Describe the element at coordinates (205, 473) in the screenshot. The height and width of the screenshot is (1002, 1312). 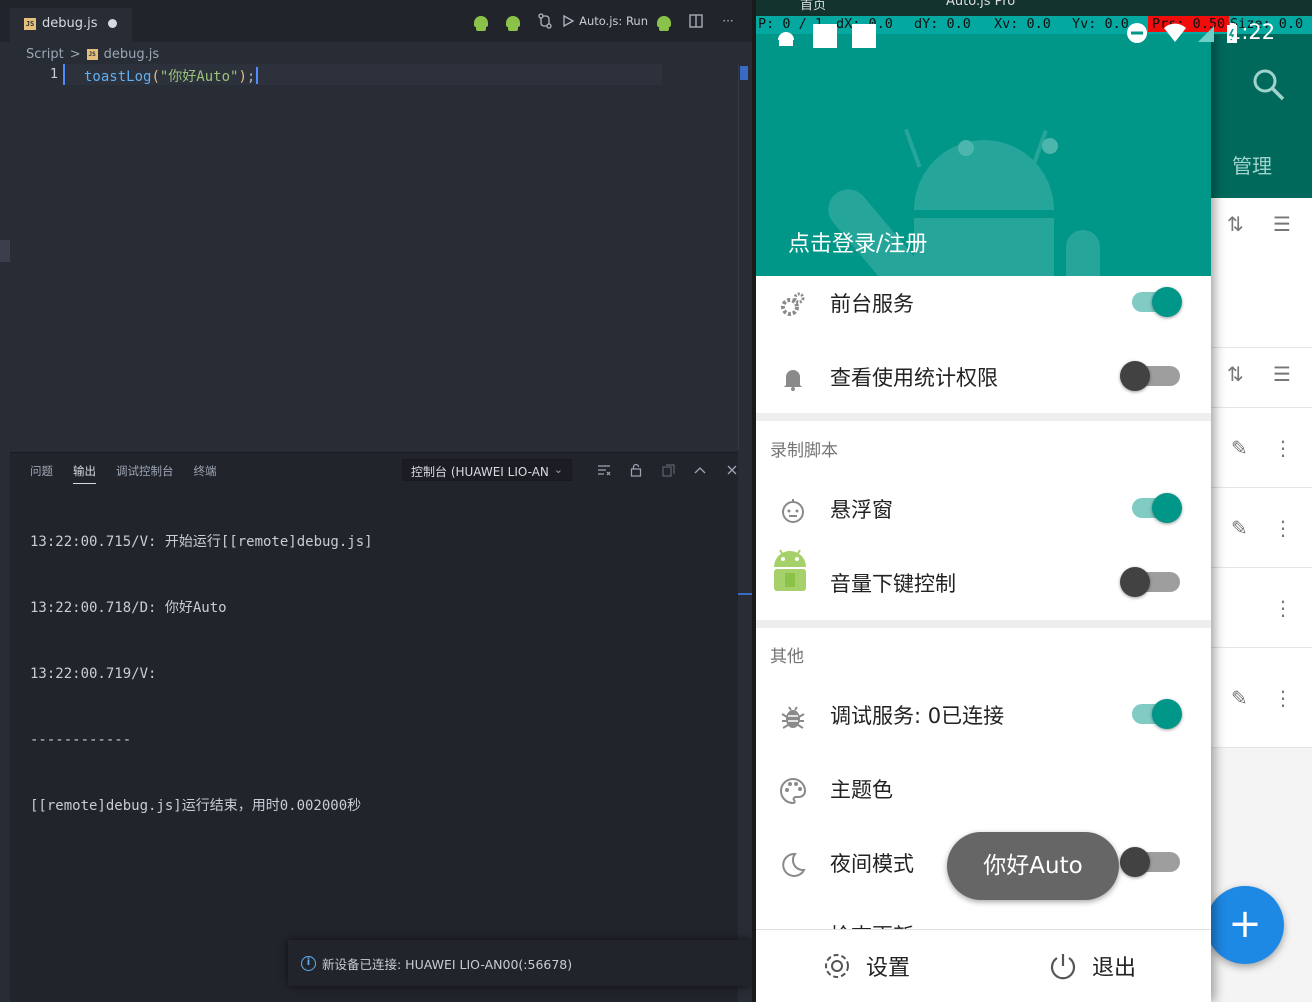
I see `tab-terminal: 终端` at that location.